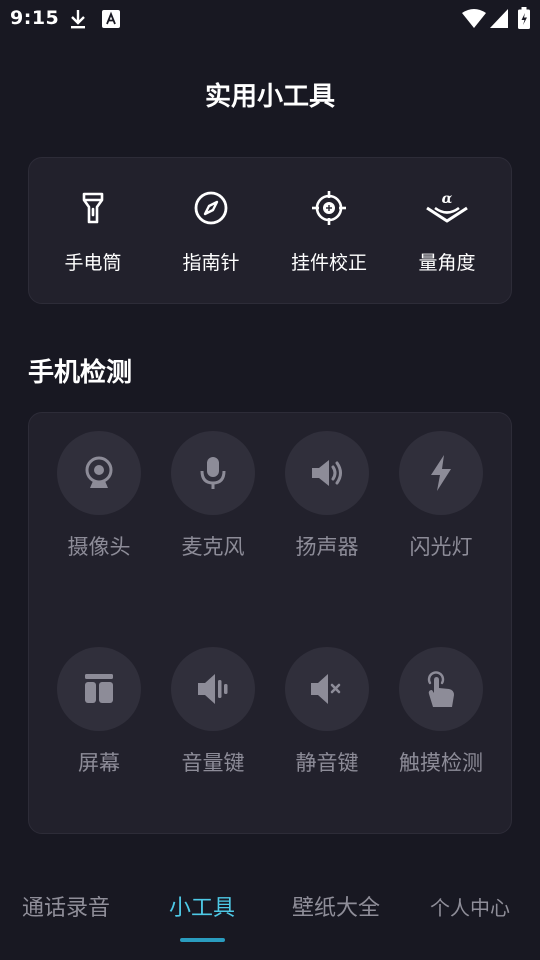 This screenshot has height=960, width=540. I want to click on tab-profile: 个人中心, so click(470, 906).